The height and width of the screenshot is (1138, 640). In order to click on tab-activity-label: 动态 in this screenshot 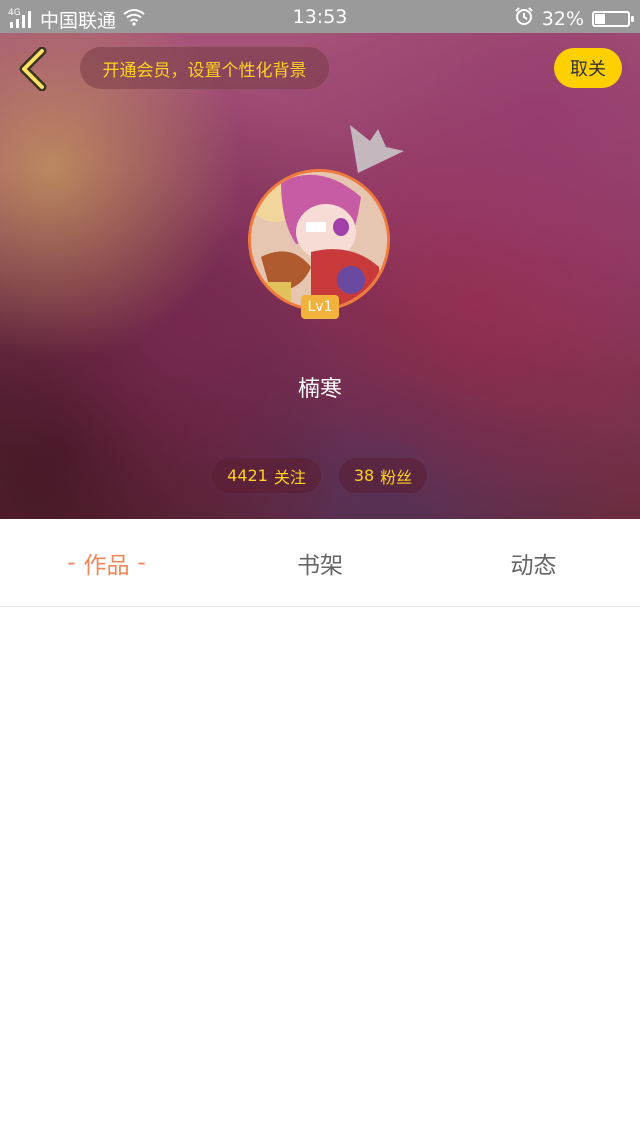, I will do `click(533, 565)`.